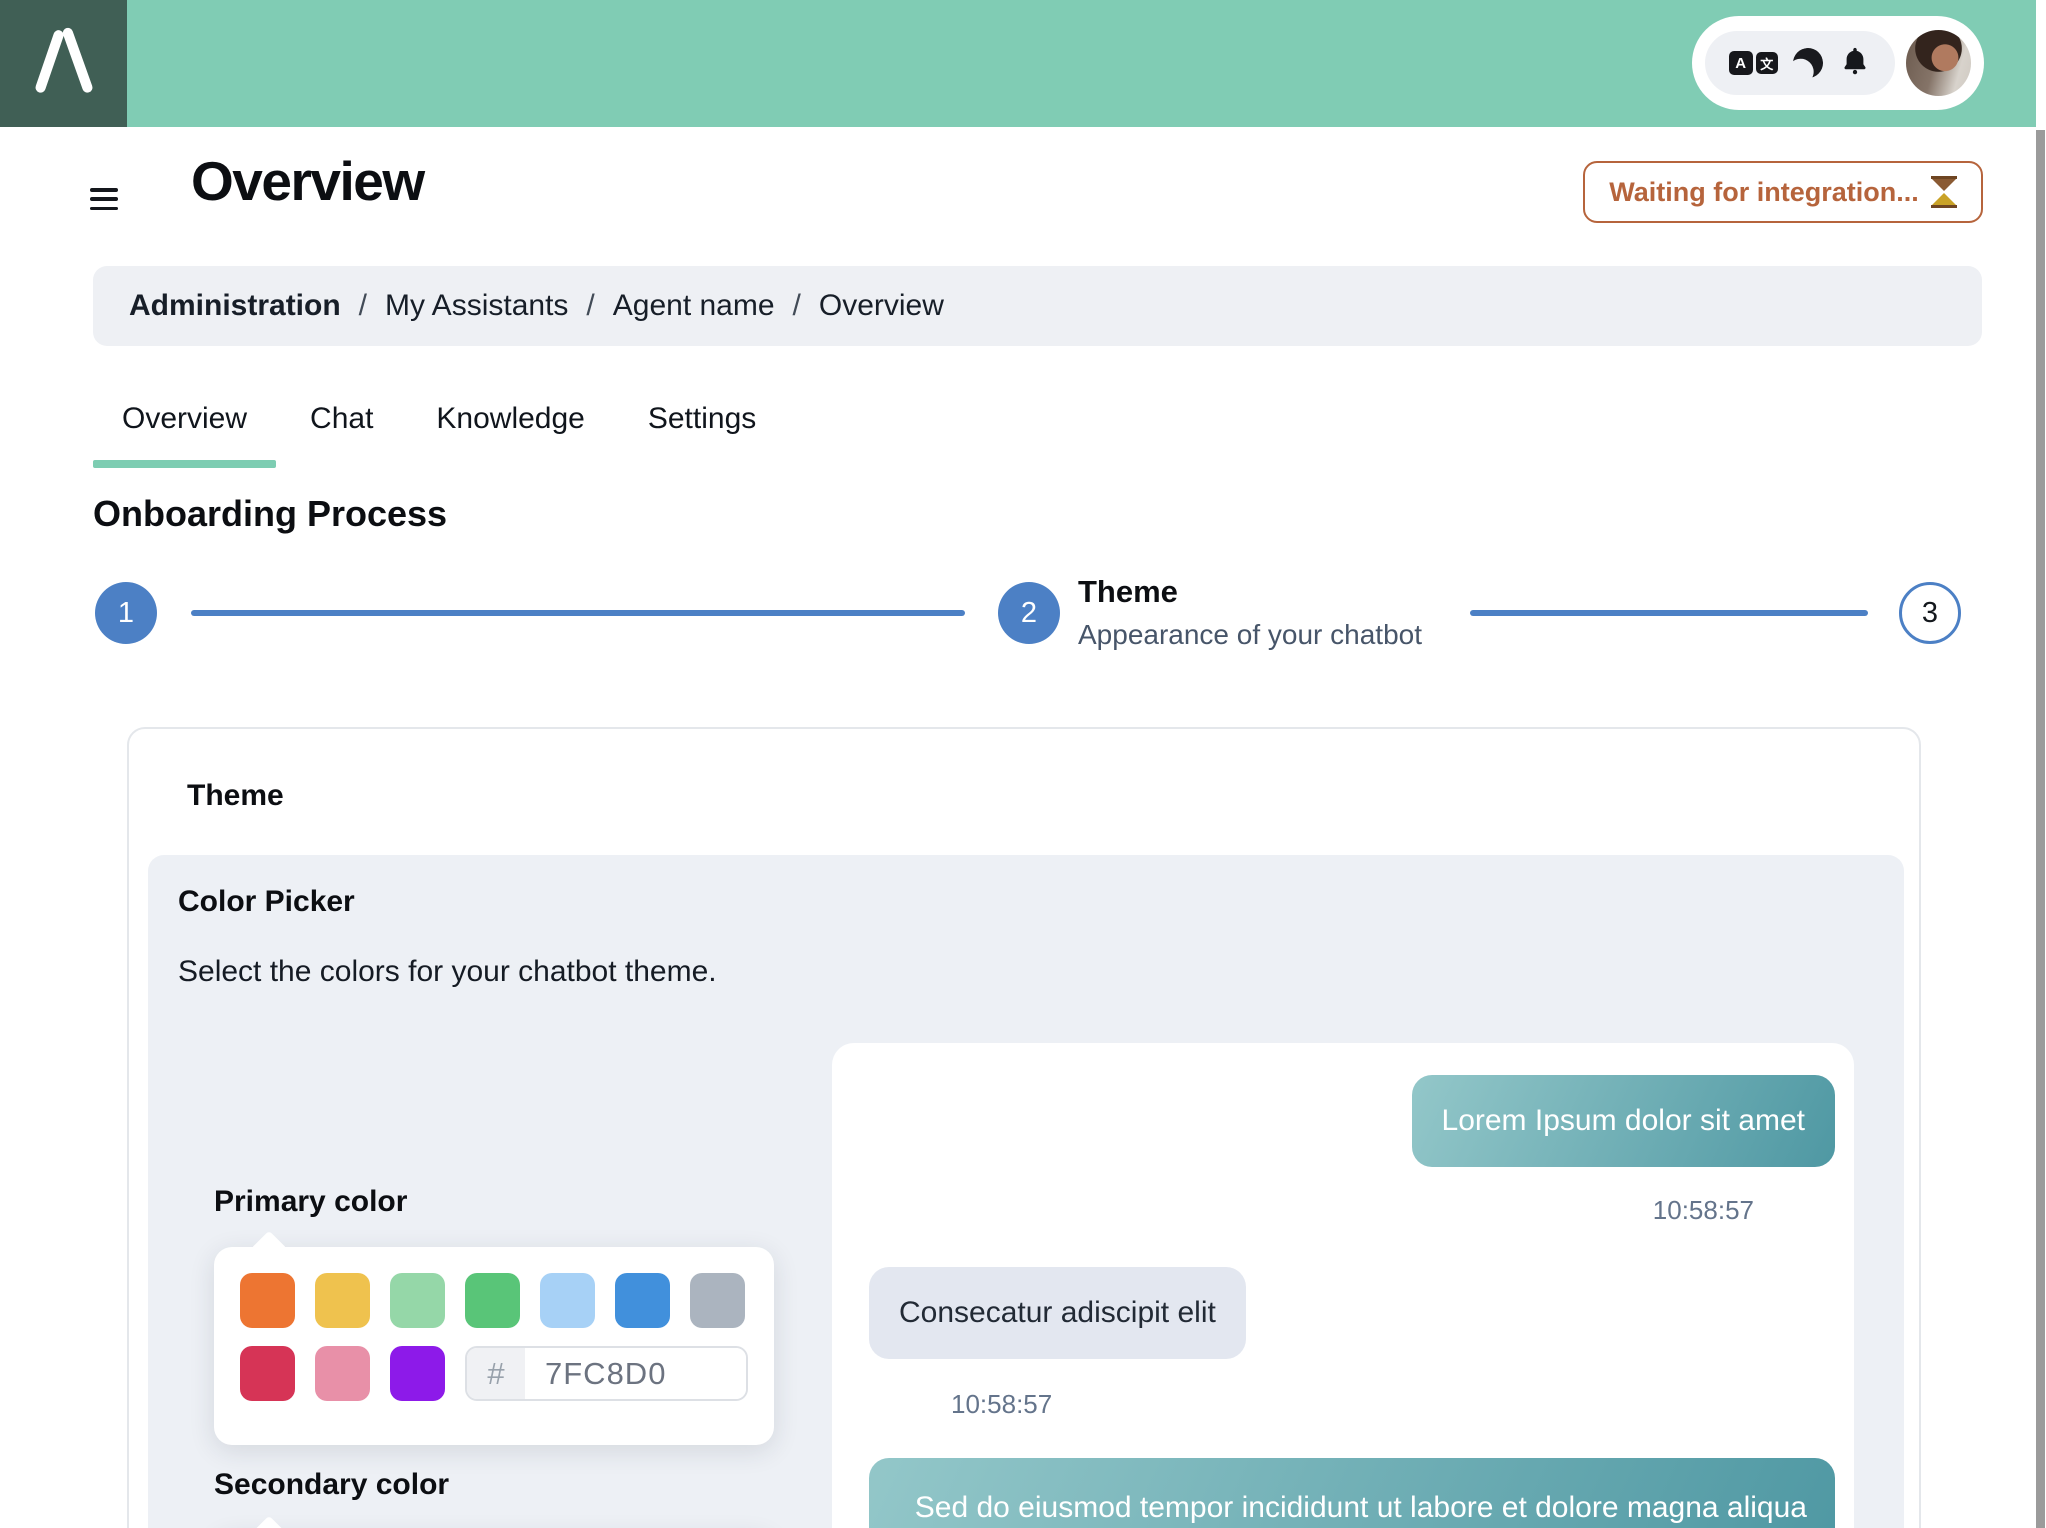 Image resolution: width=2046 pixels, height=1528 pixels. Describe the element at coordinates (1740, 63) in the screenshot. I see `translate-a-glyph: A` at that location.